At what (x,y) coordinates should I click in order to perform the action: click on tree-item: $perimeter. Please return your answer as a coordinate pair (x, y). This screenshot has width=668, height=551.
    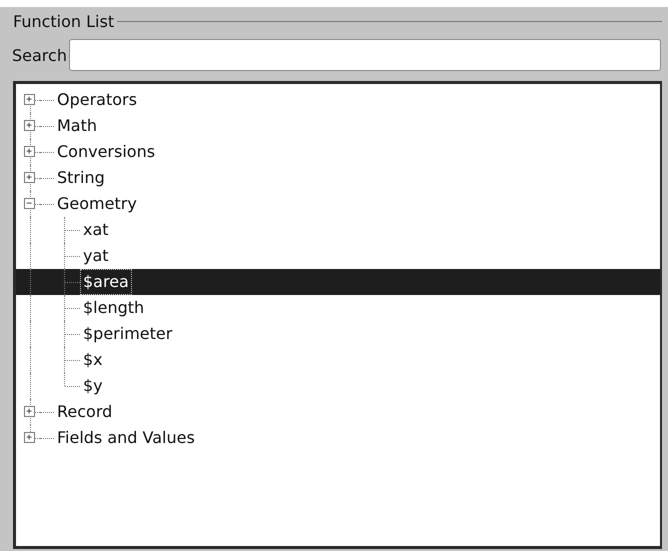
    Looking at the image, I should click on (128, 334).